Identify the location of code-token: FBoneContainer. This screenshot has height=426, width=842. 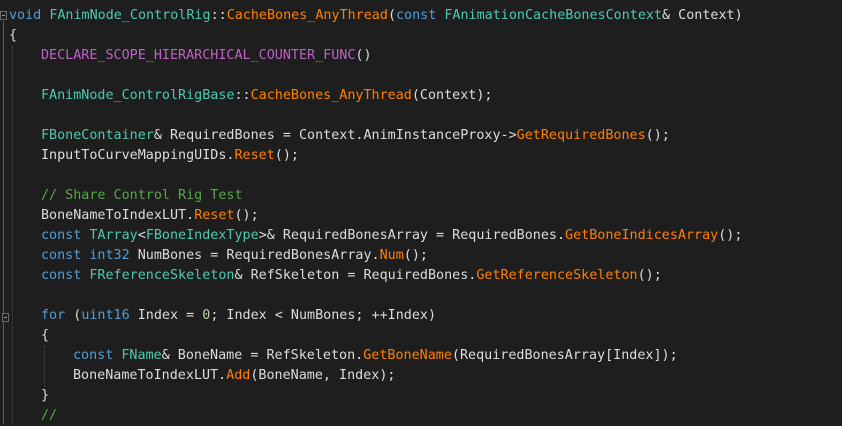
(97, 135).